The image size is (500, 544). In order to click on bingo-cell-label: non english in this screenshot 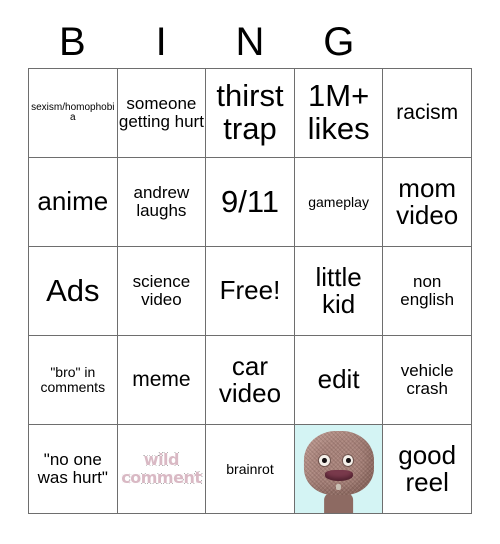, I will do `click(427, 290)`.